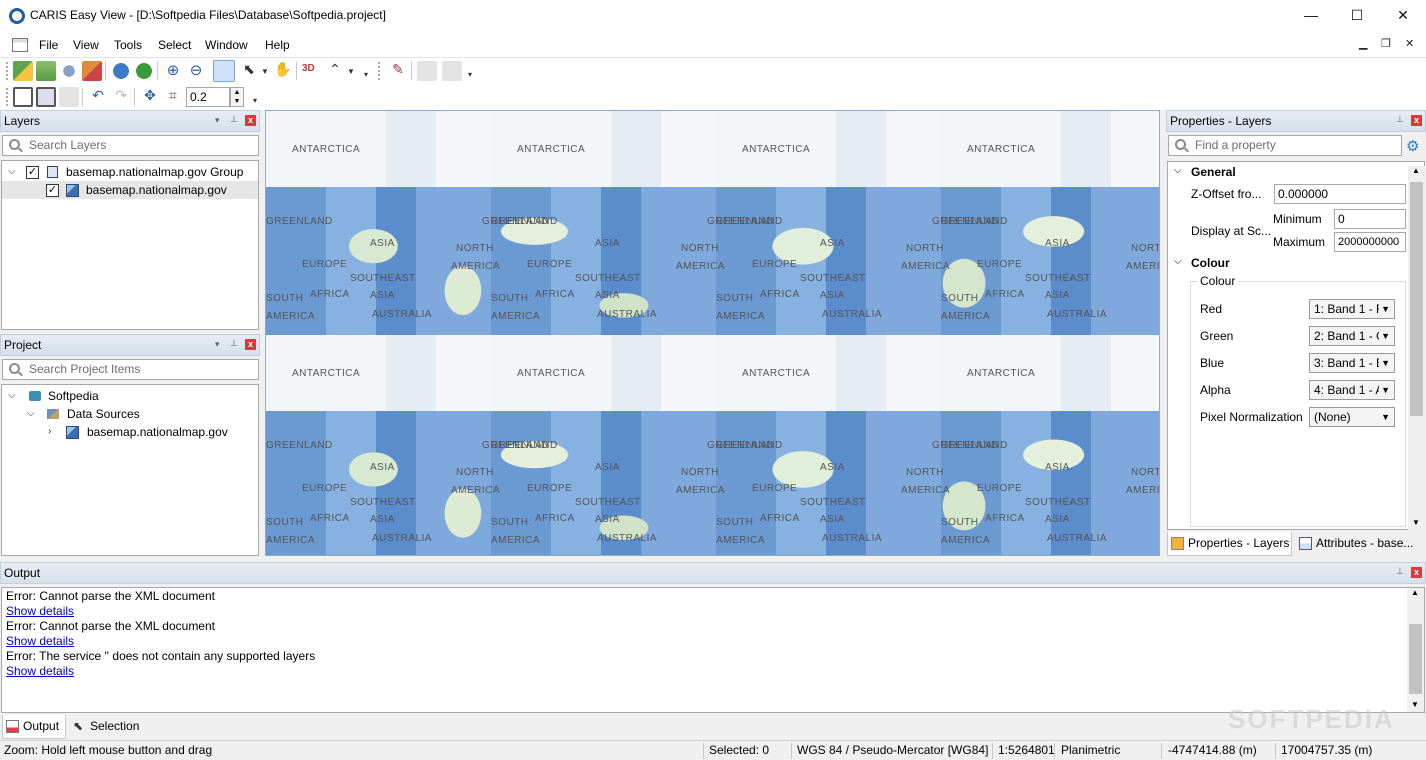 This screenshot has width=1426, height=760. What do you see at coordinates (470, 74) in the screenshot?
I see `toolbar-overflow-icon-2: ▾` at bounding box center [470, 74].